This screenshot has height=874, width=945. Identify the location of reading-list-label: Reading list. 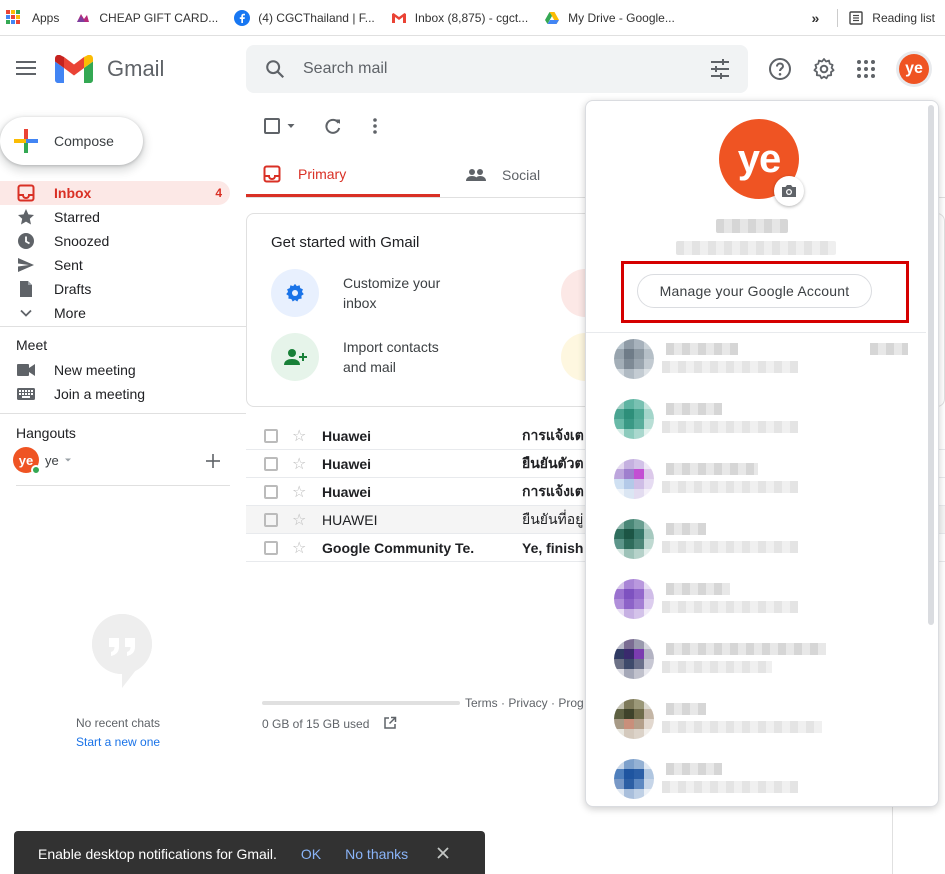
(903, 18).